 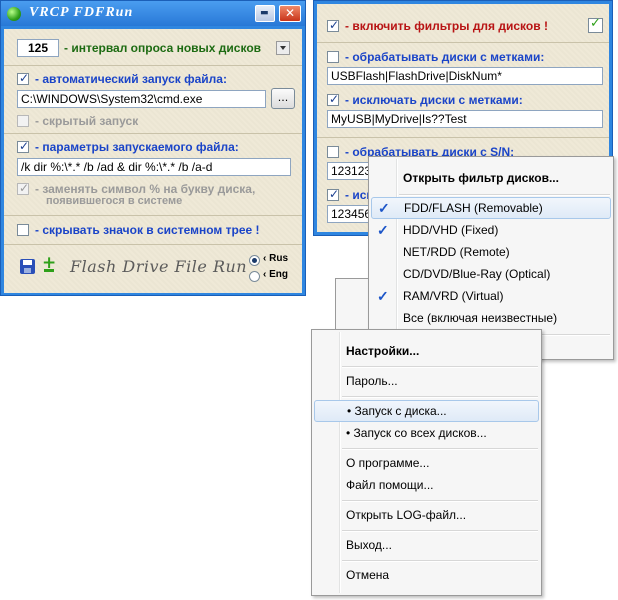 What do you see at coordinates (477, 274) in the screenshot?
I see `drive-type-label: CD/DVD/Blue-Ray (Optical)` at bounding box center [477, 274].